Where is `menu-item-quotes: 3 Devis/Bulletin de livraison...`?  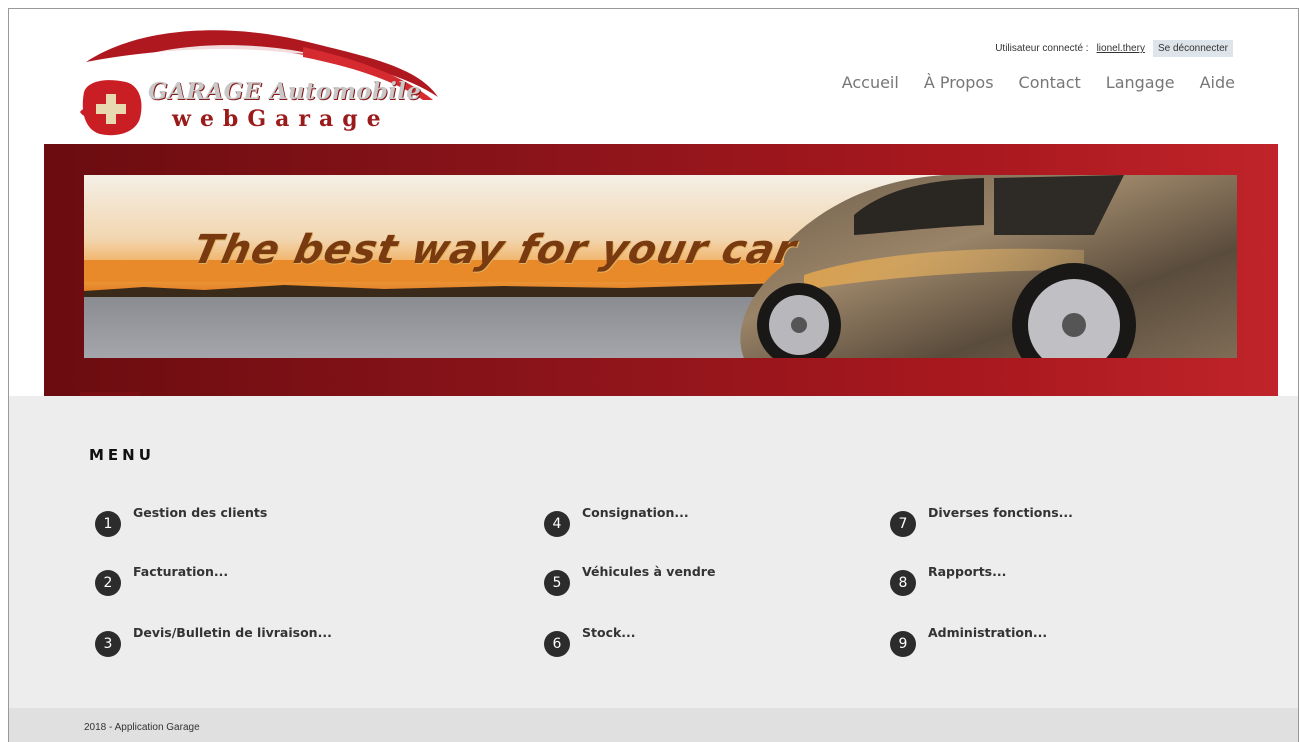 menu-item-quotes: 3 Devis/Bulletin de livraison... is located at coordinates (213, 641).